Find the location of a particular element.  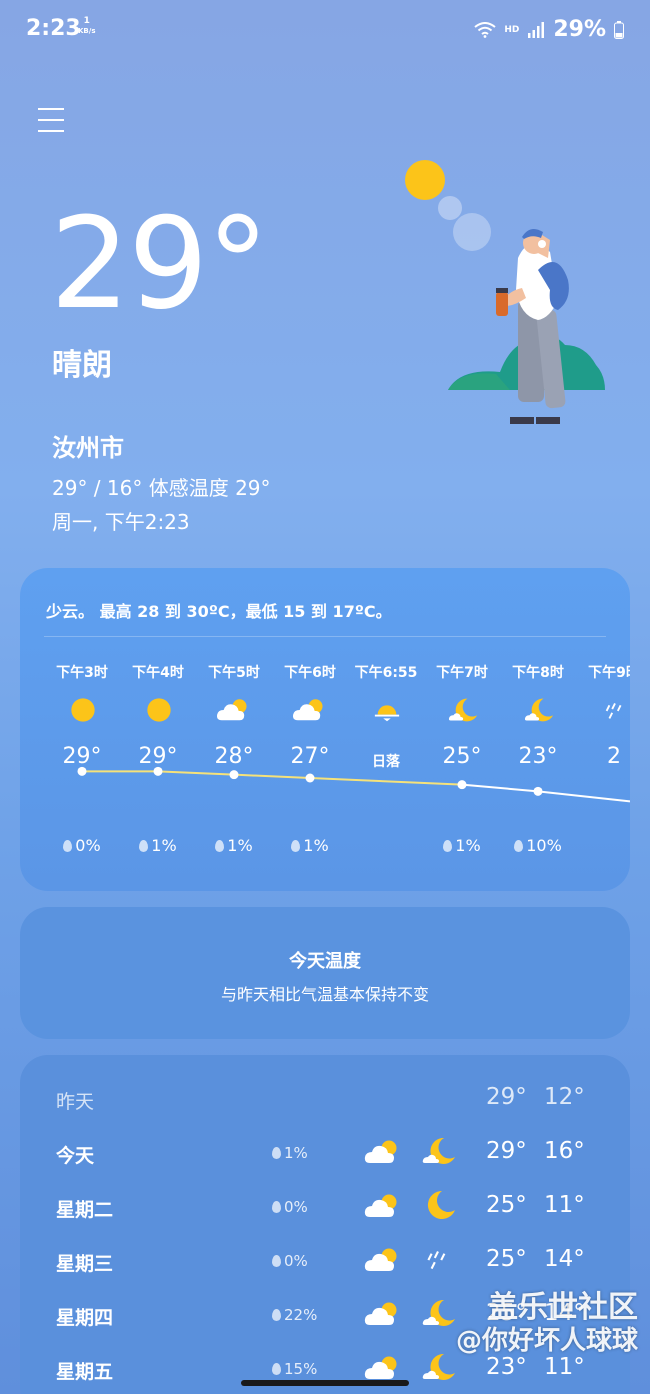

battery-percent: 29% is located at coordinates (579, 29).